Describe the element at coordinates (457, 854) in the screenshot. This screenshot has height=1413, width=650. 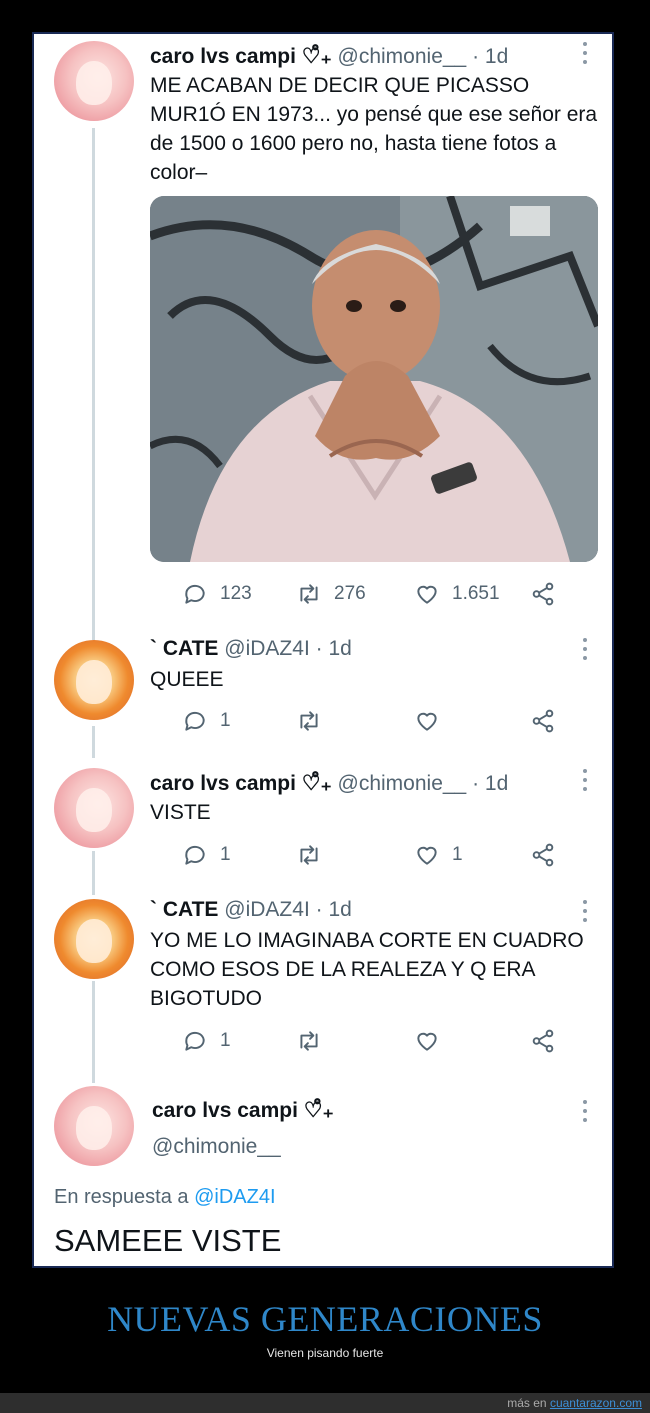
I see `like-count: 1` at that location.